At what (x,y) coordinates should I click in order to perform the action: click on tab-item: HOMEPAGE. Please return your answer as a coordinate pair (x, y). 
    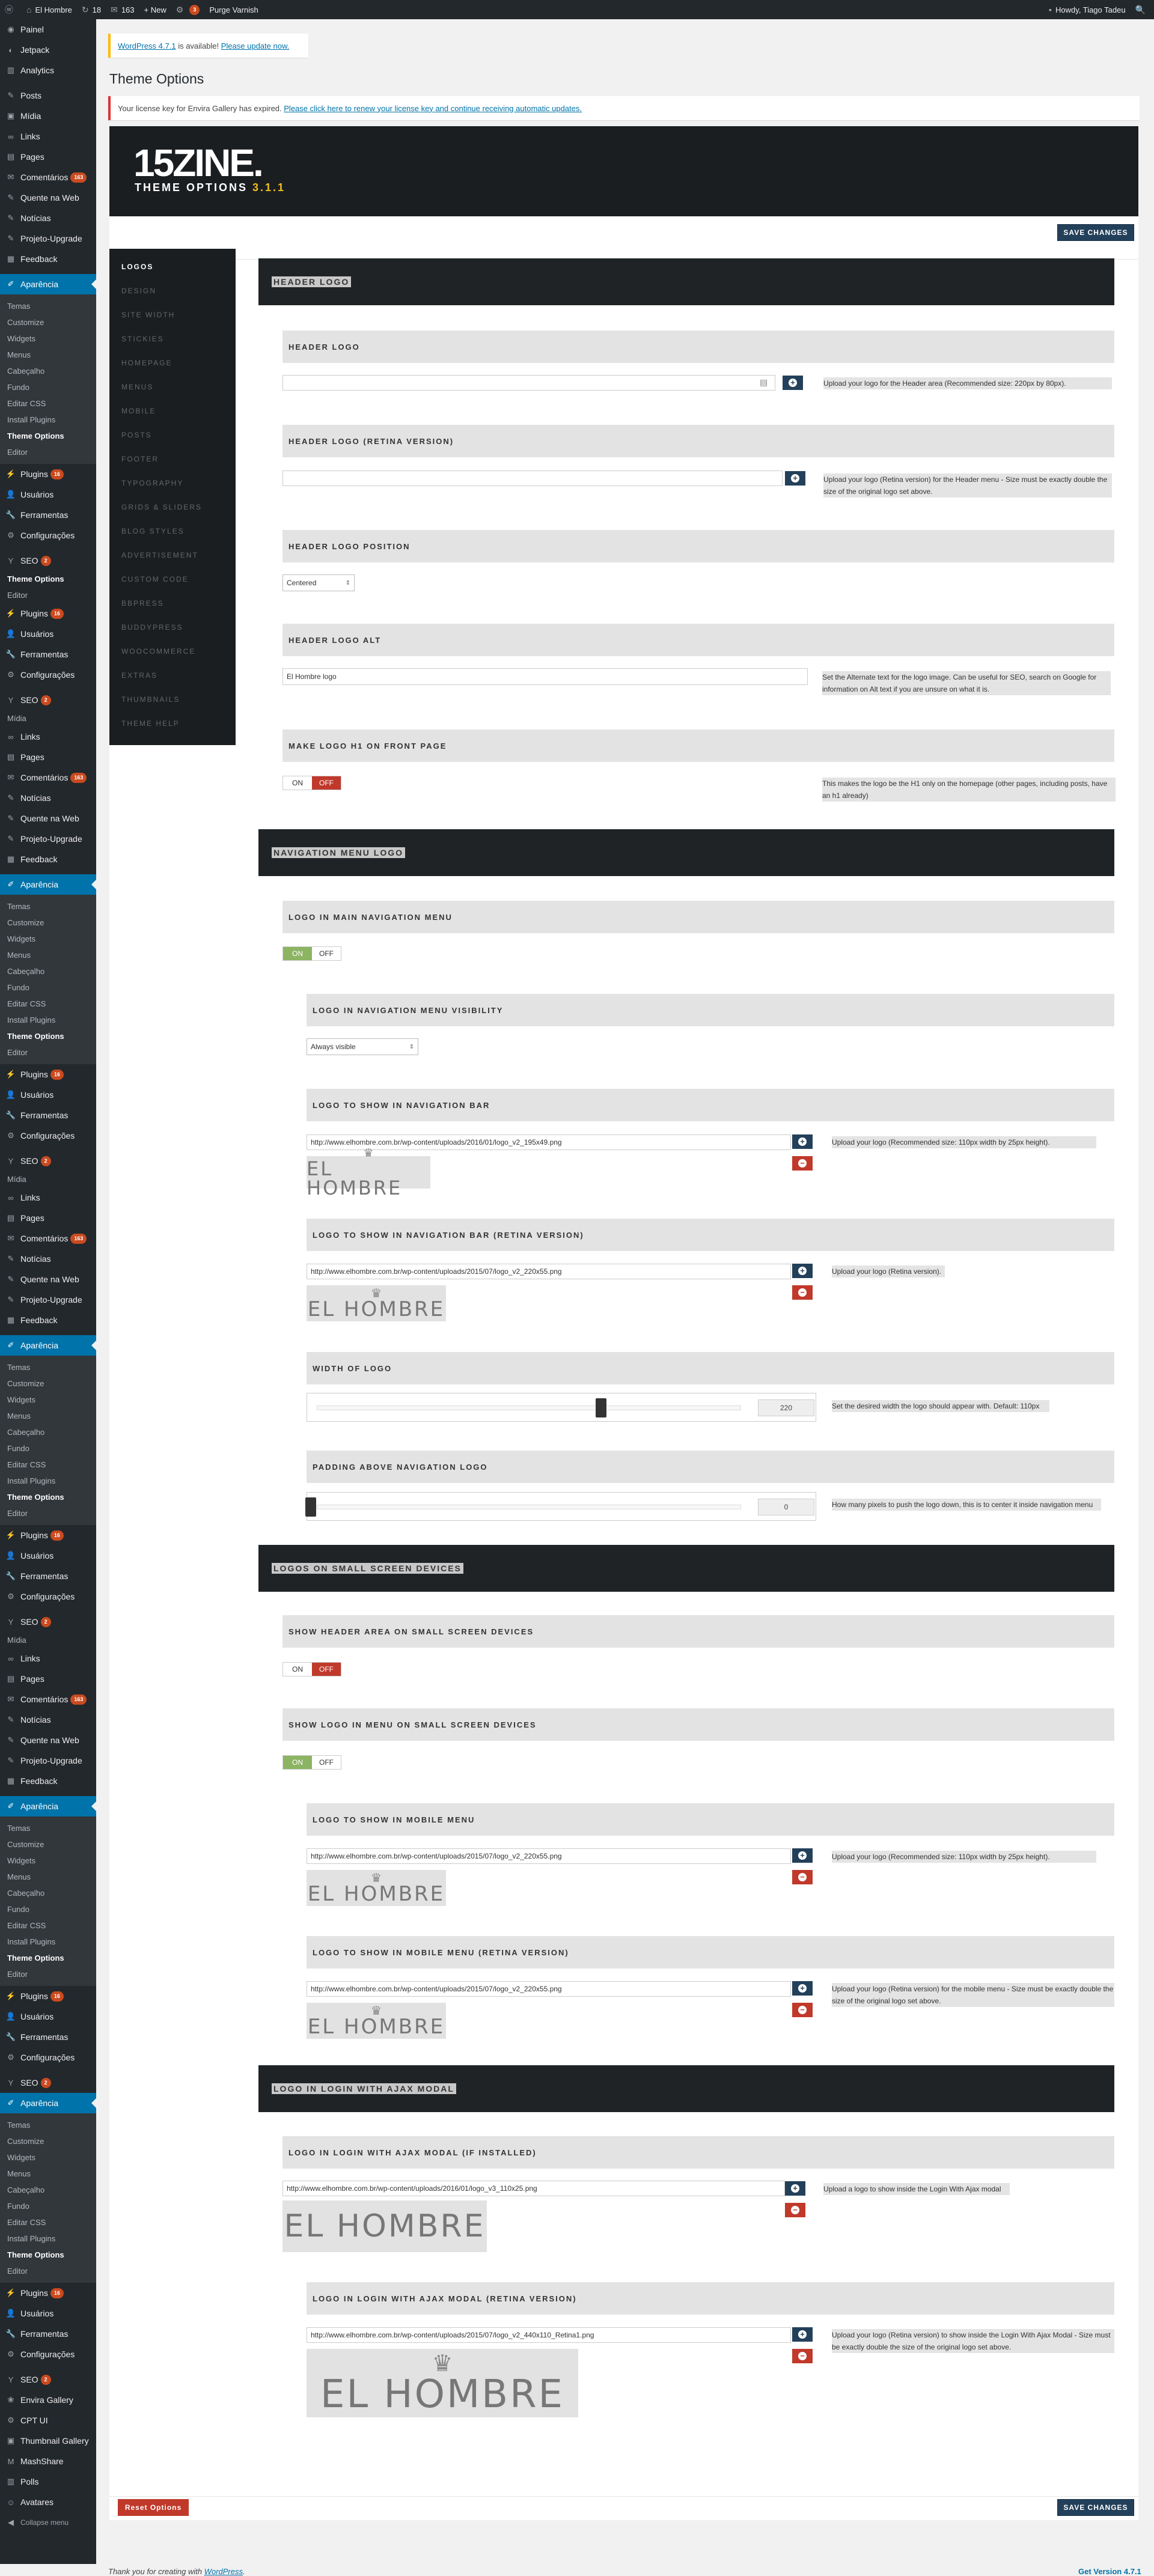
    Looking at the image, I should click on (172, 363).